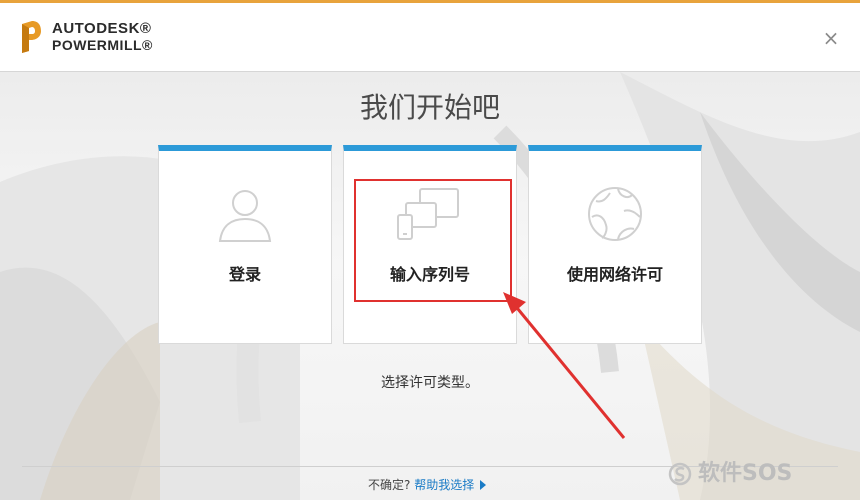 The width and height of the screenshot is (860, 500). I want to click on watermark-logo-icon, so click(680, 474).